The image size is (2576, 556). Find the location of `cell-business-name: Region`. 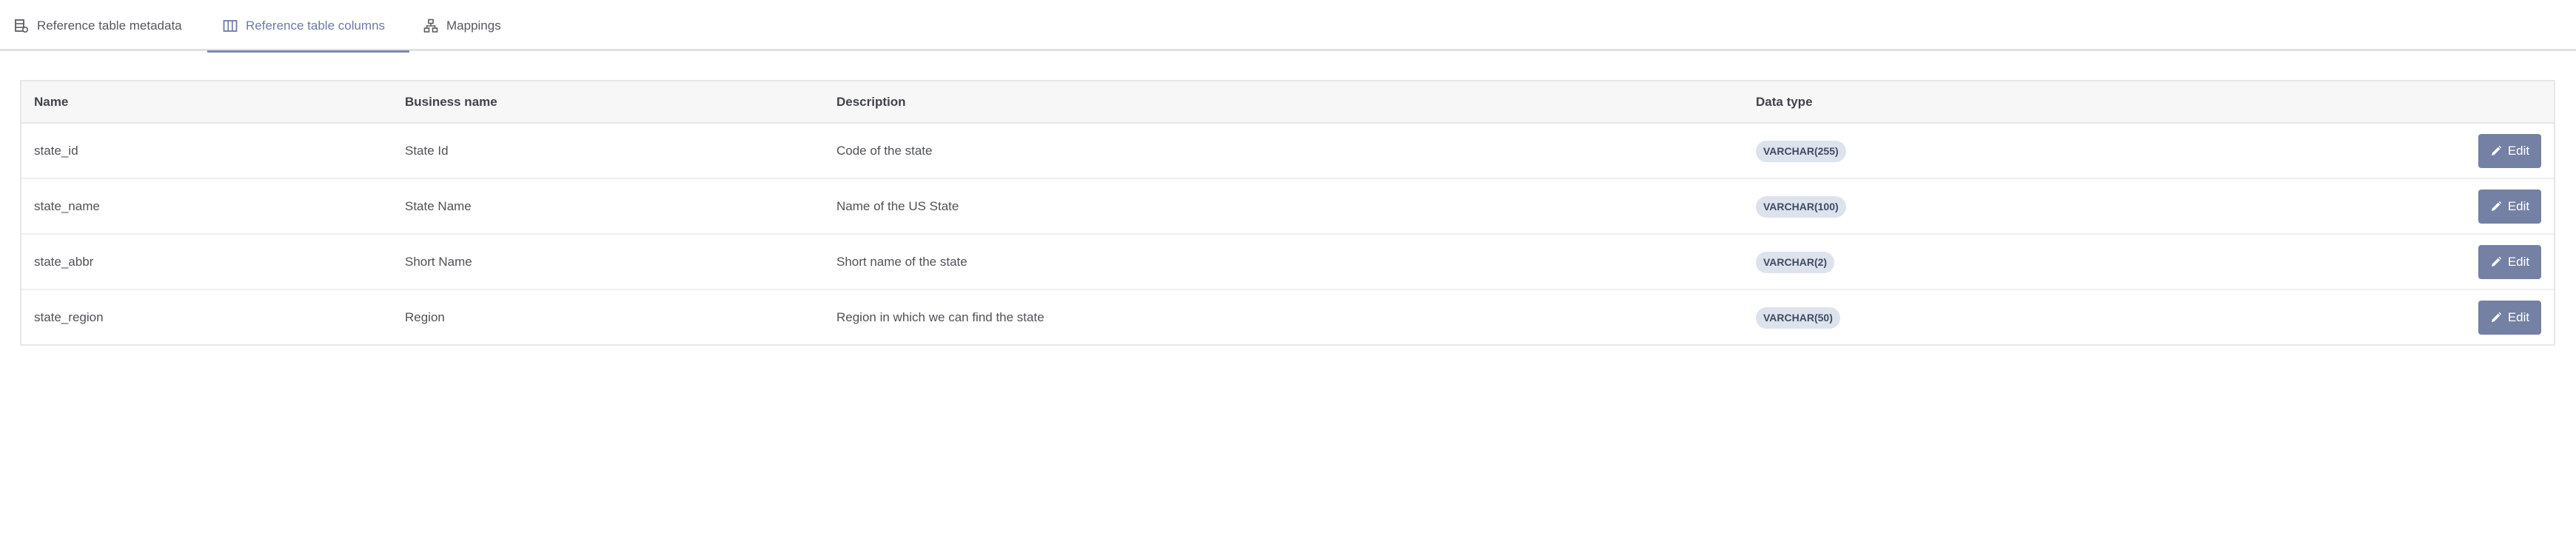

cell-business-name: Region is located at coordinates (425, 317).